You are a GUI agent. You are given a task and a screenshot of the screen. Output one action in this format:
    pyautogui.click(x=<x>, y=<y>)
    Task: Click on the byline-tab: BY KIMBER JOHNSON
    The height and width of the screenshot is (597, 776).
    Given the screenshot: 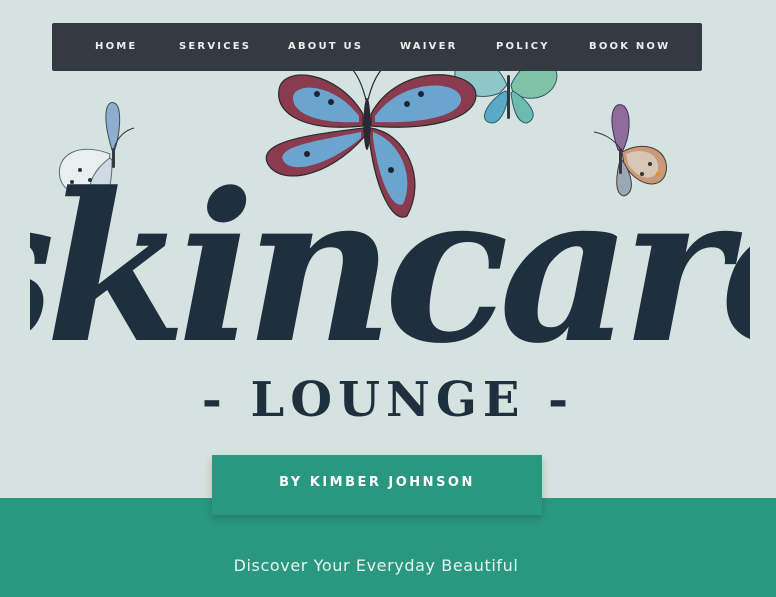 What is the action you would take?
    pyautogui.click(x=377, y=485)
    